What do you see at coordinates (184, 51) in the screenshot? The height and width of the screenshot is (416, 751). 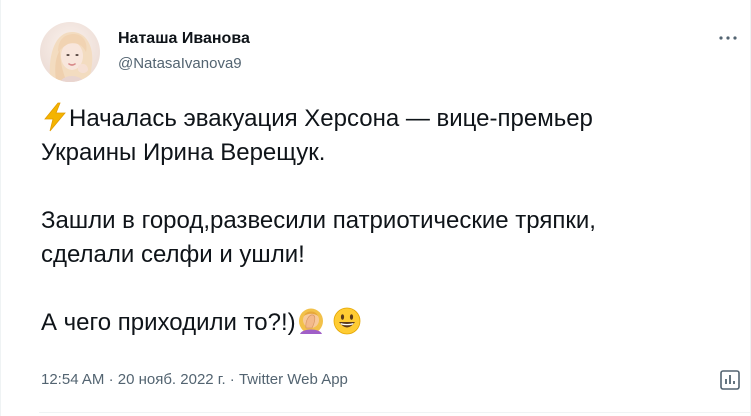 I see `author-block: Наташа Иванова @NatasaIvanova9` at bounding box center [184, 51].